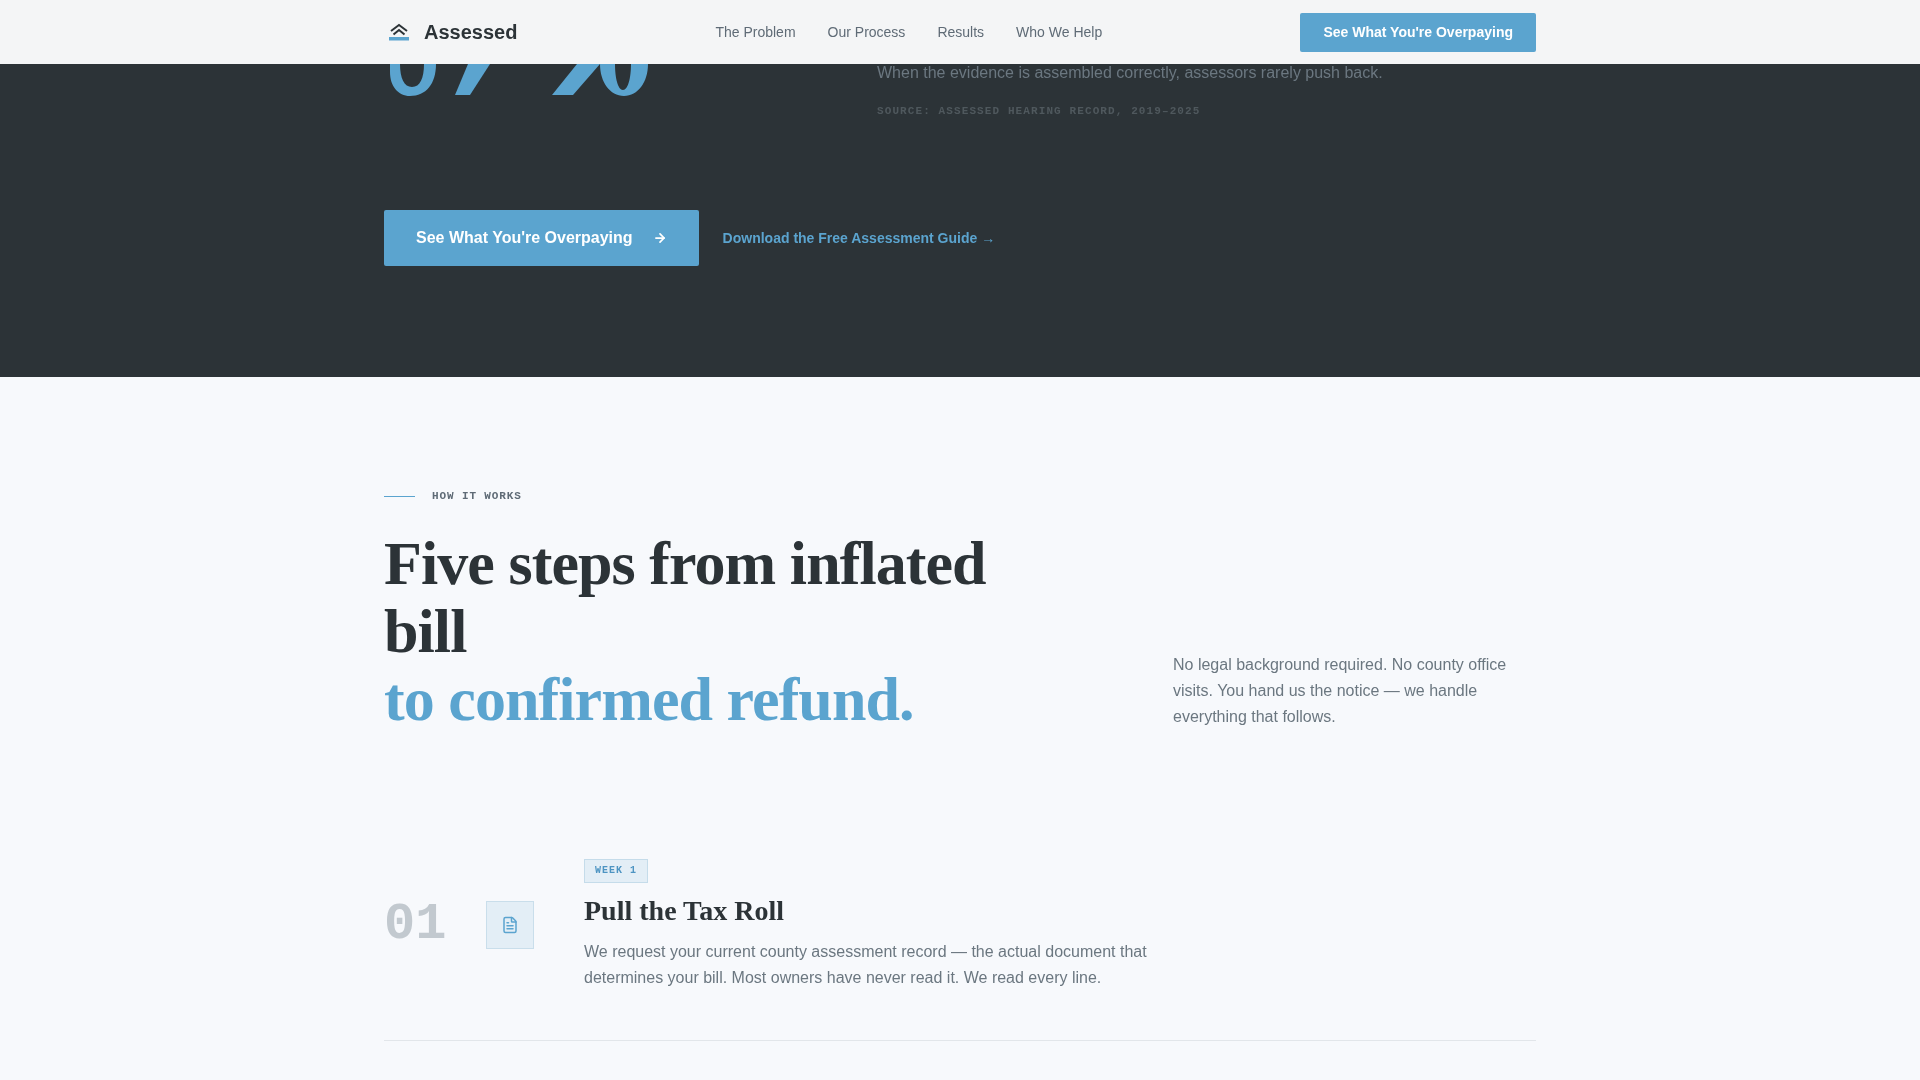 This screenshot has width=1920, height=1080. I want to click on nav-link: Our Process, so click(866, 32).